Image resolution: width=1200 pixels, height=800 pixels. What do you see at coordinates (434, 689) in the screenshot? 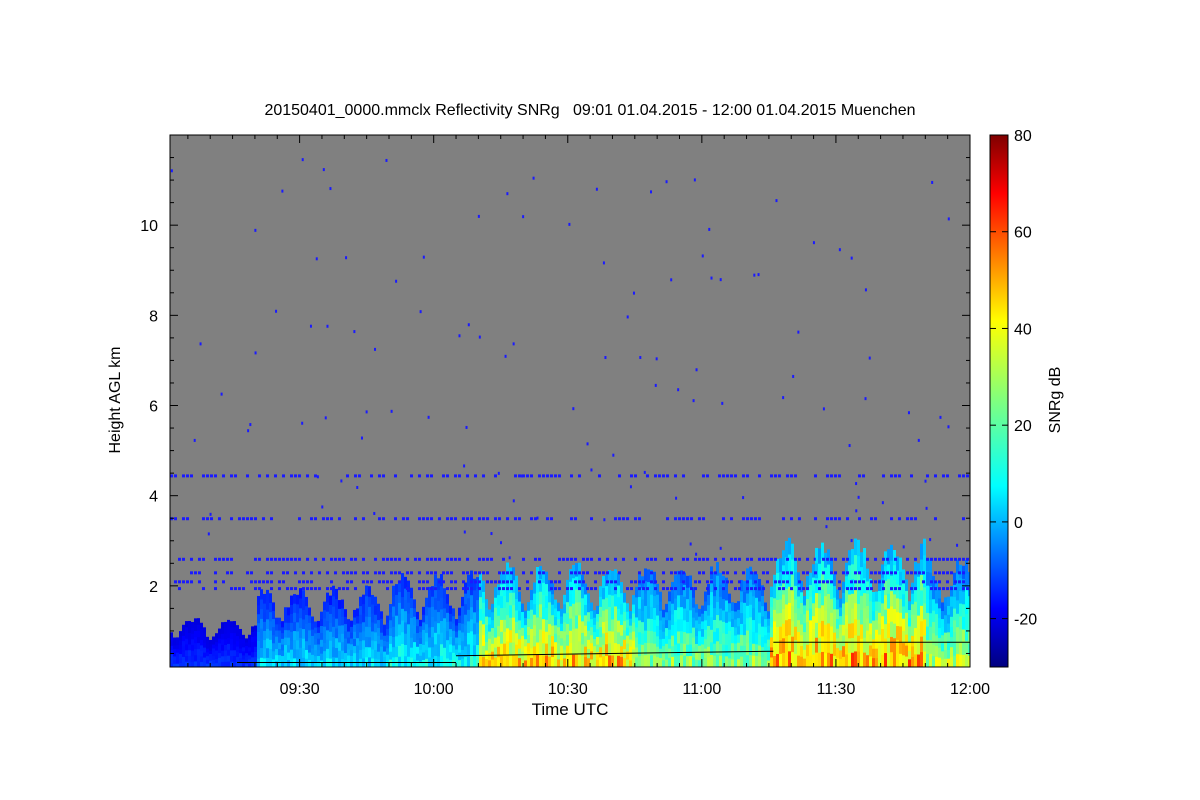
I see `x-tick-label: 10:00` at bounding box center [434, 689].